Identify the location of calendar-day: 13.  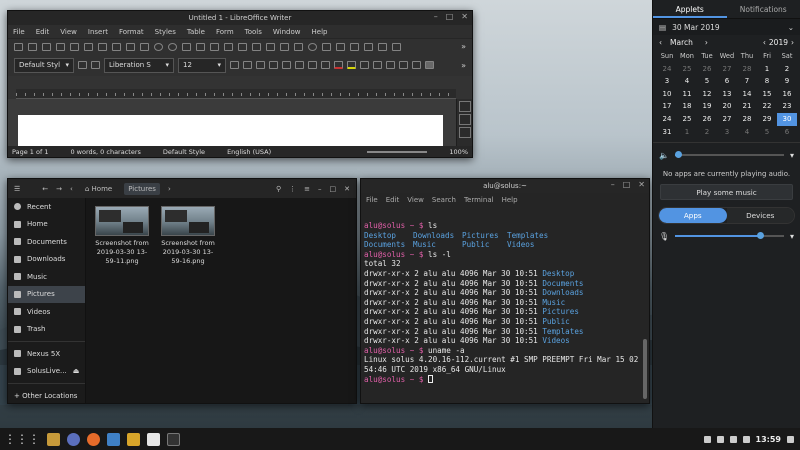
(727, 94).